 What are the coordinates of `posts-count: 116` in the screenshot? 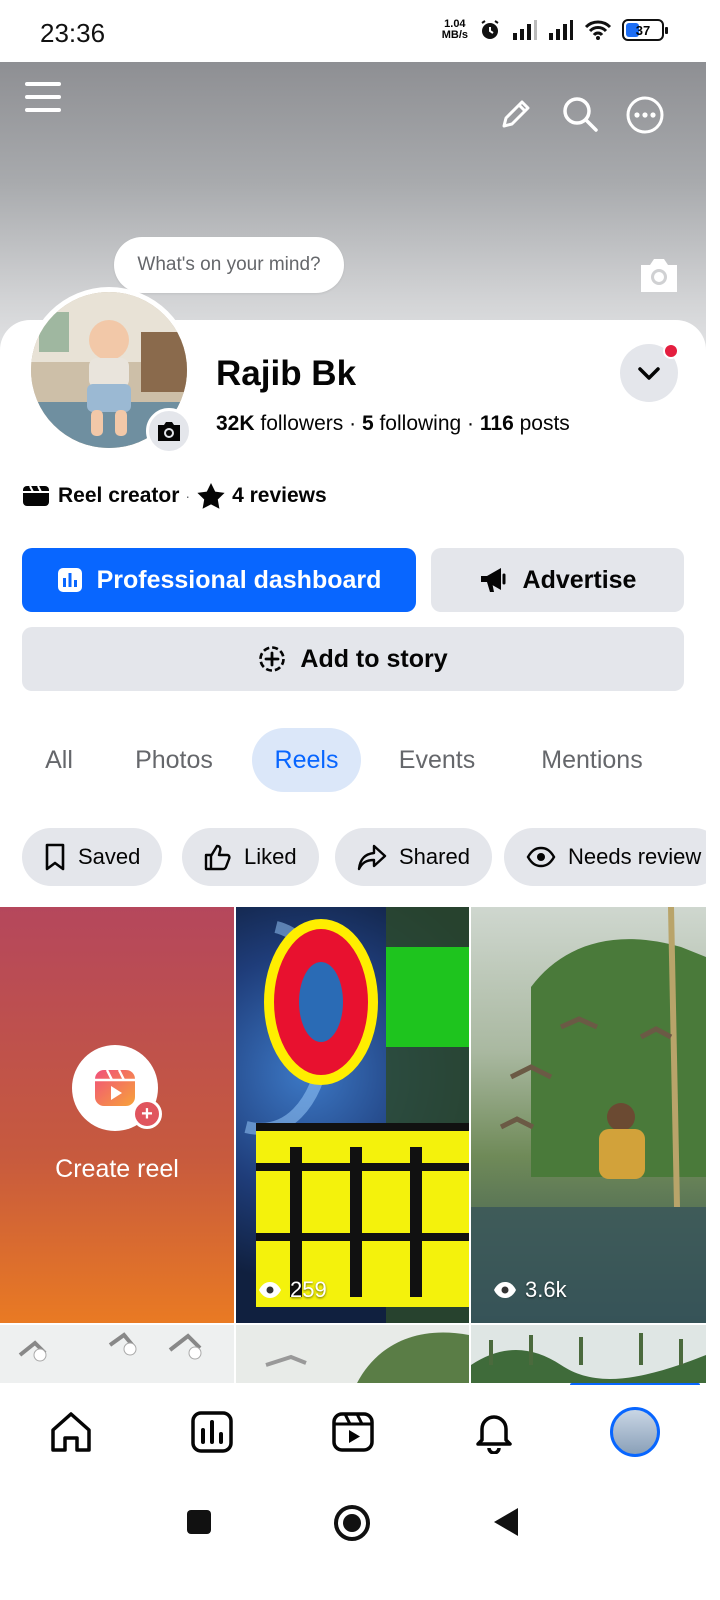 It's located at (496, 423).